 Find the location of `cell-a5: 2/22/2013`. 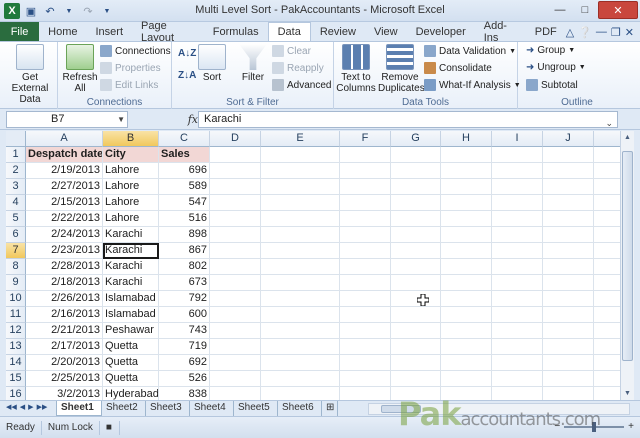

cell-a5: 2/22/2013 is located at coordinates (64, 219).